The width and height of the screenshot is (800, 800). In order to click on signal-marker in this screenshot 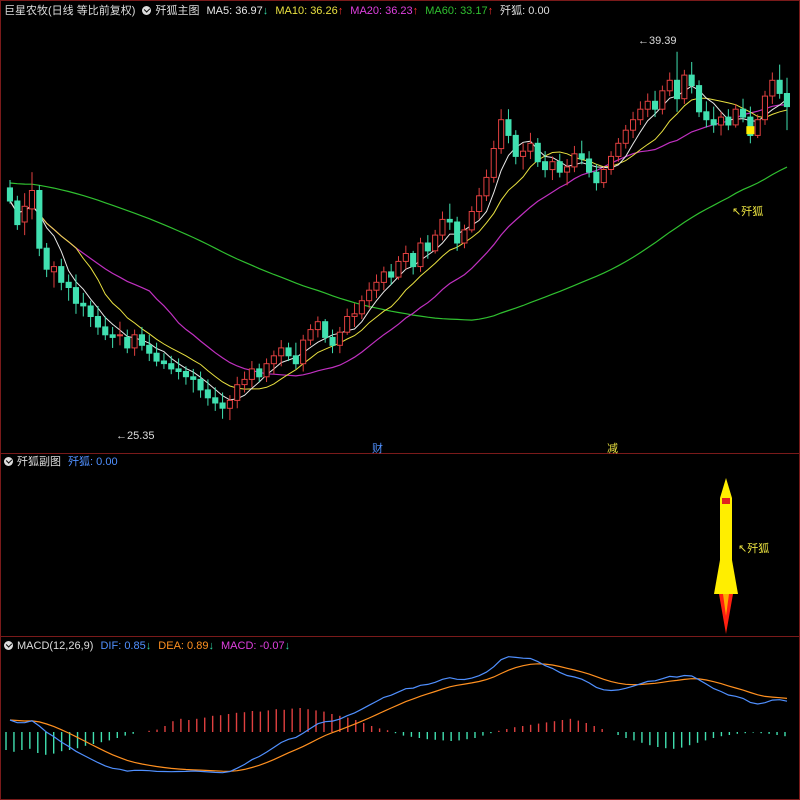, I will do `click(750, 130)`.